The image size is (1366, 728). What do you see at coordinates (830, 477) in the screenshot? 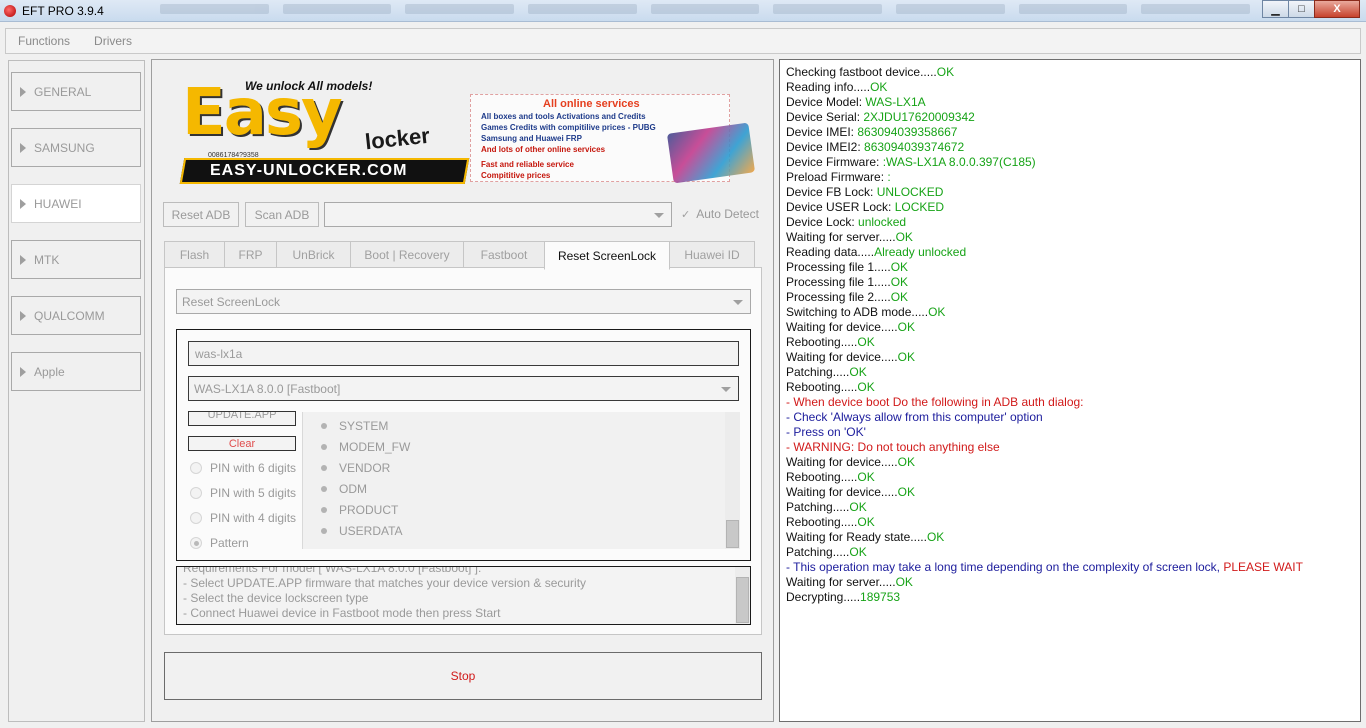
I see `log-line: Rebooting.....OK` at bounding box center [830, 477].